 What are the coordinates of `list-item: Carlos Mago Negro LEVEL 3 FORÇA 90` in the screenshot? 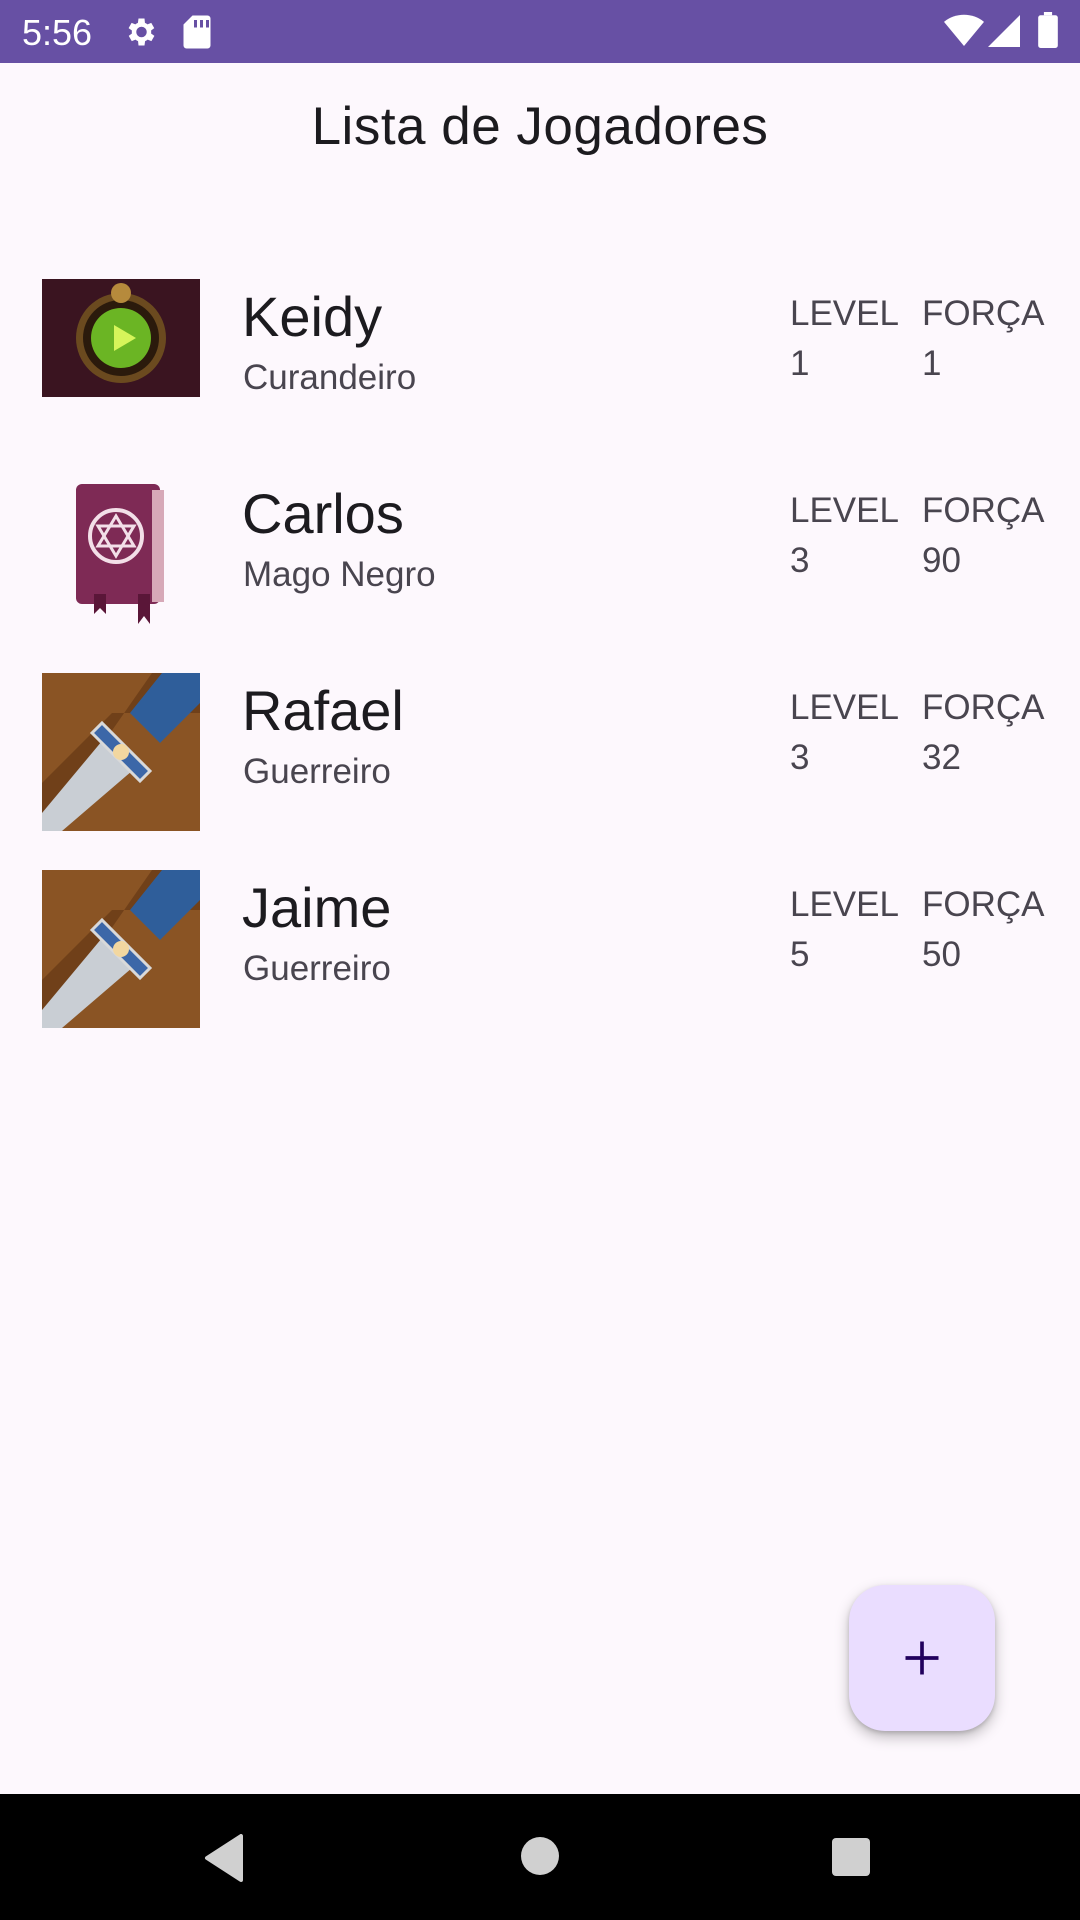 It's located at (540, 565).